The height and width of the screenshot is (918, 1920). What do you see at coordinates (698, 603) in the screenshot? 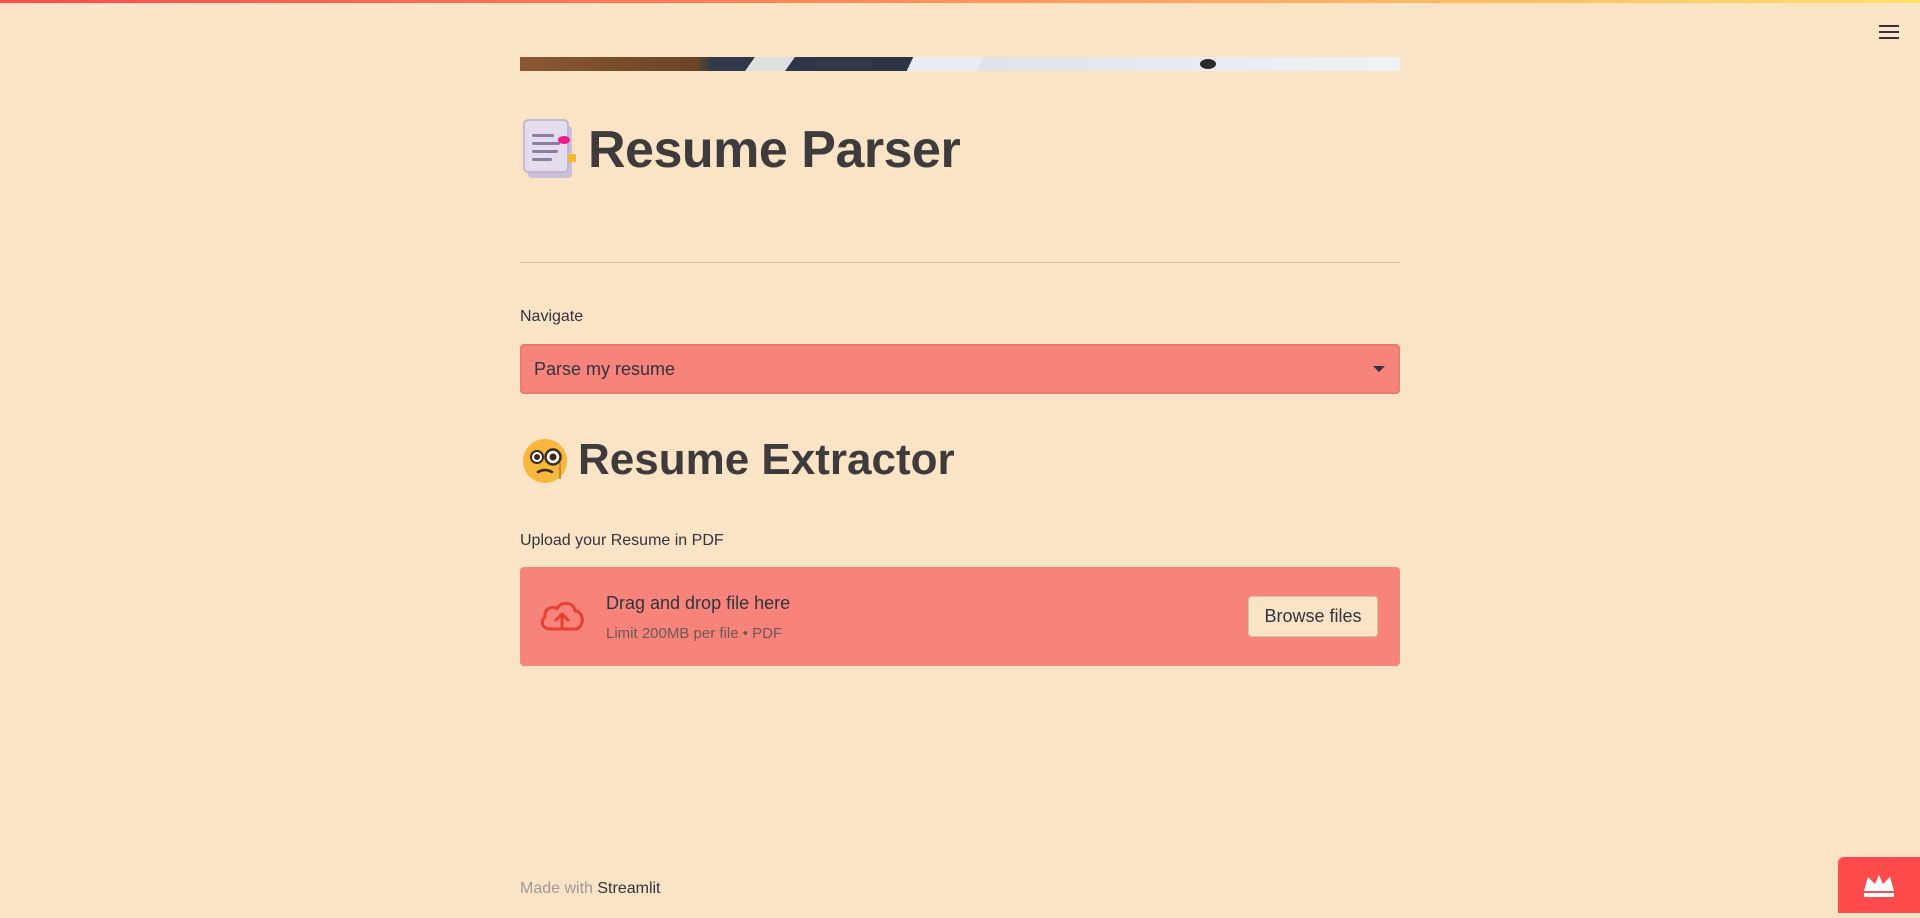
I see `dropzone-instruction: Drag and drop file here` at bounding box center [698, 603].